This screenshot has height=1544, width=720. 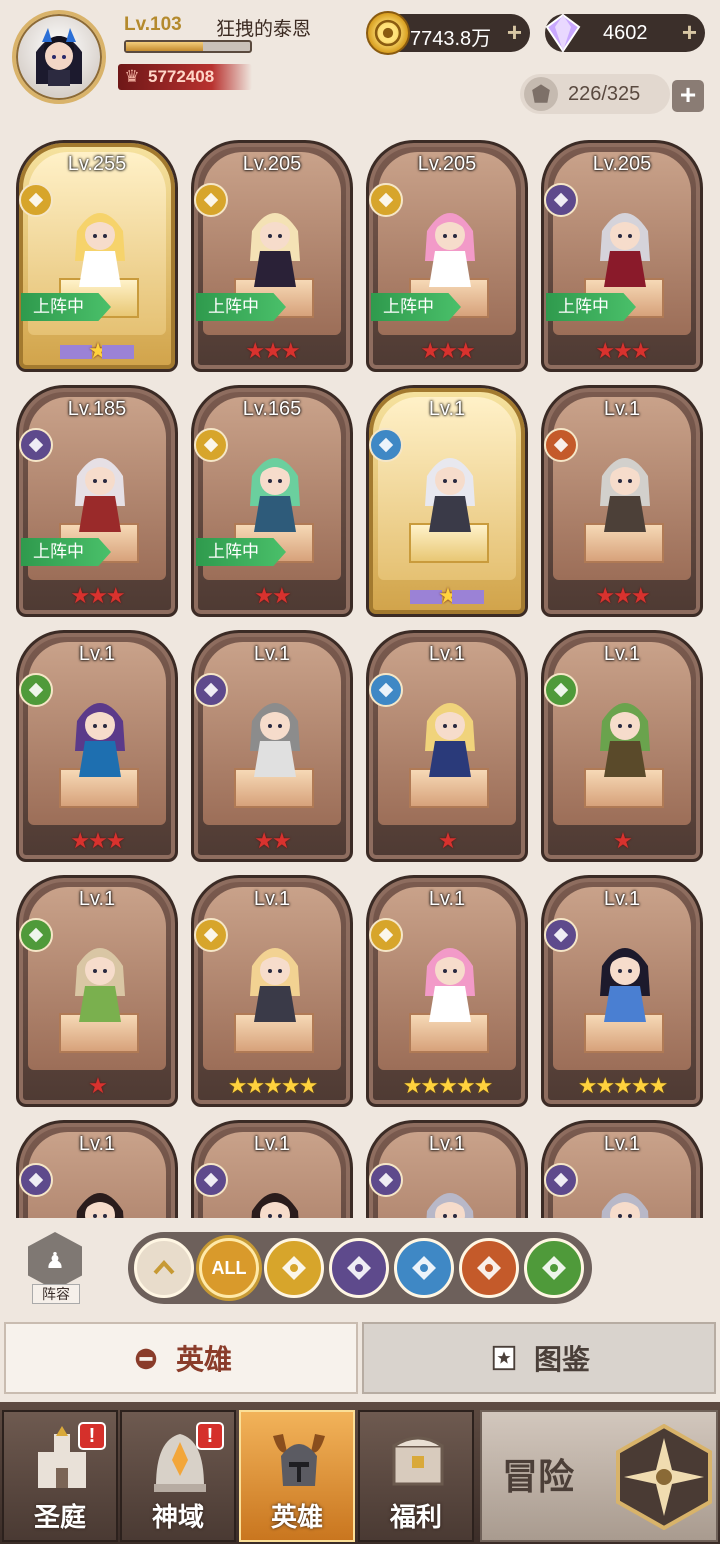 What do you see at coordinates (599, 1476) in the screenshot?
I see `adventure-button: 冒险` at bounding box center [599, 1476].